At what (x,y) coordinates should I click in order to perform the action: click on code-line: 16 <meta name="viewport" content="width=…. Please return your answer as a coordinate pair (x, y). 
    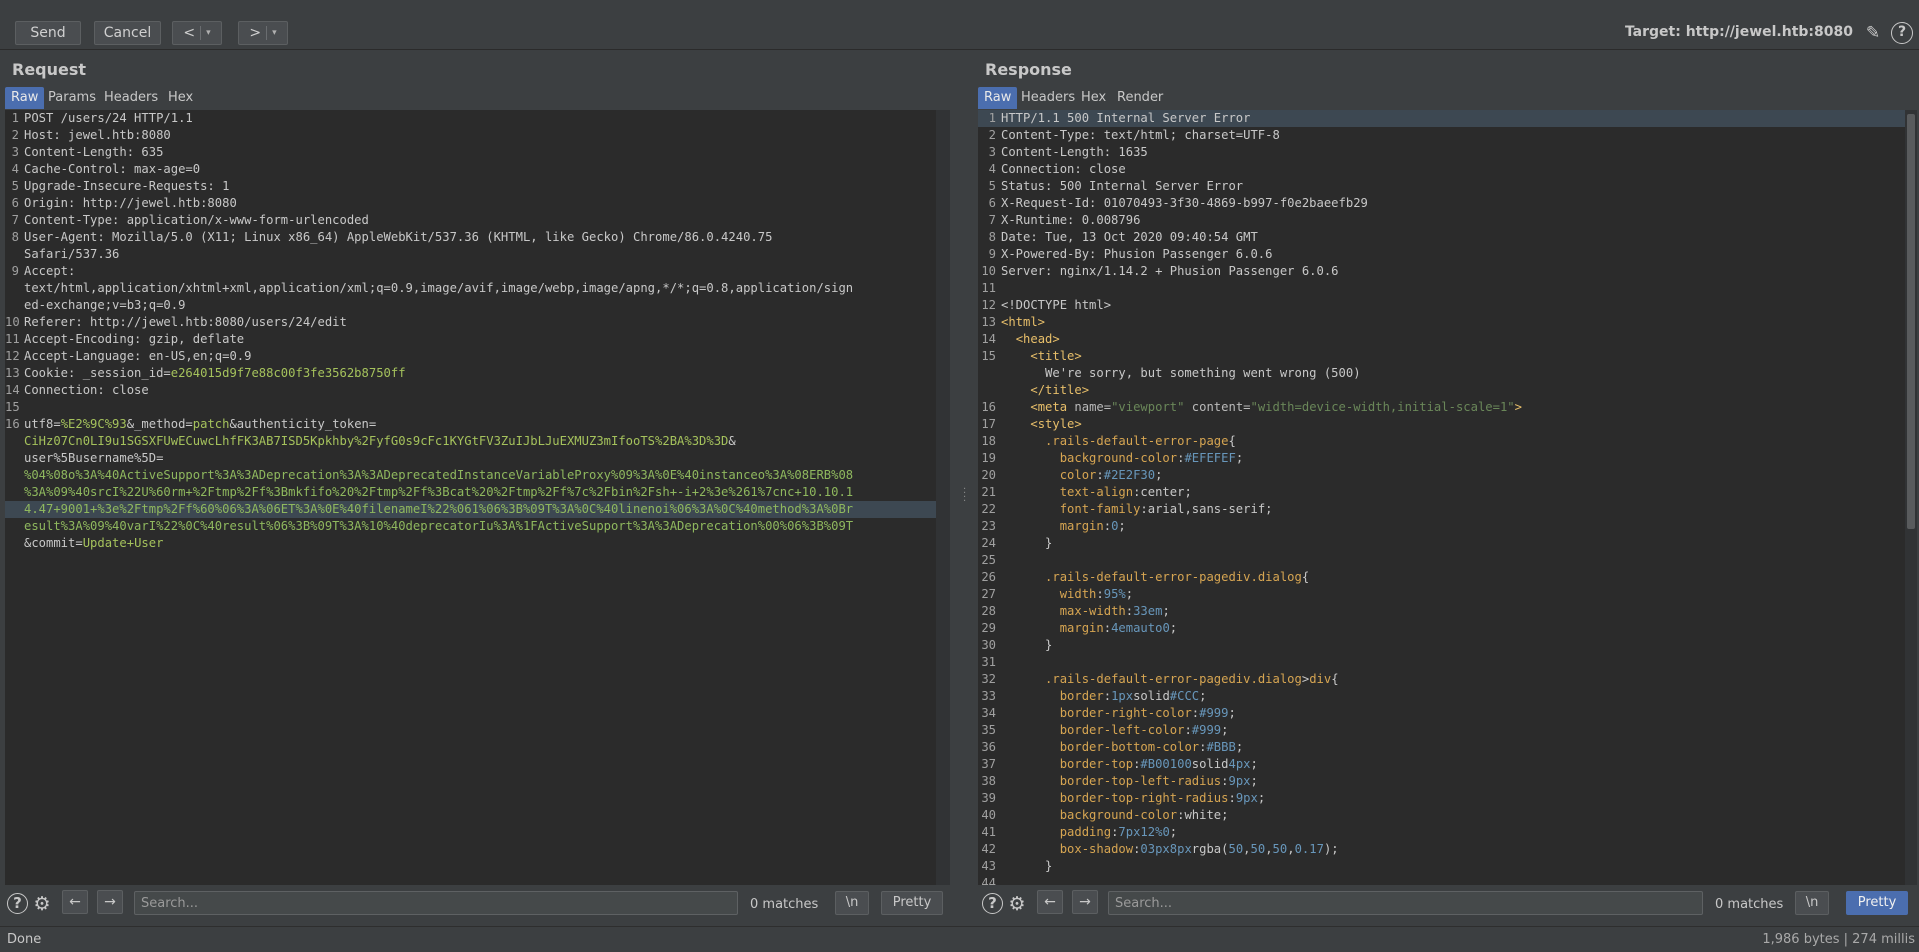
    Looking at the image, I should click on (1441, 407).